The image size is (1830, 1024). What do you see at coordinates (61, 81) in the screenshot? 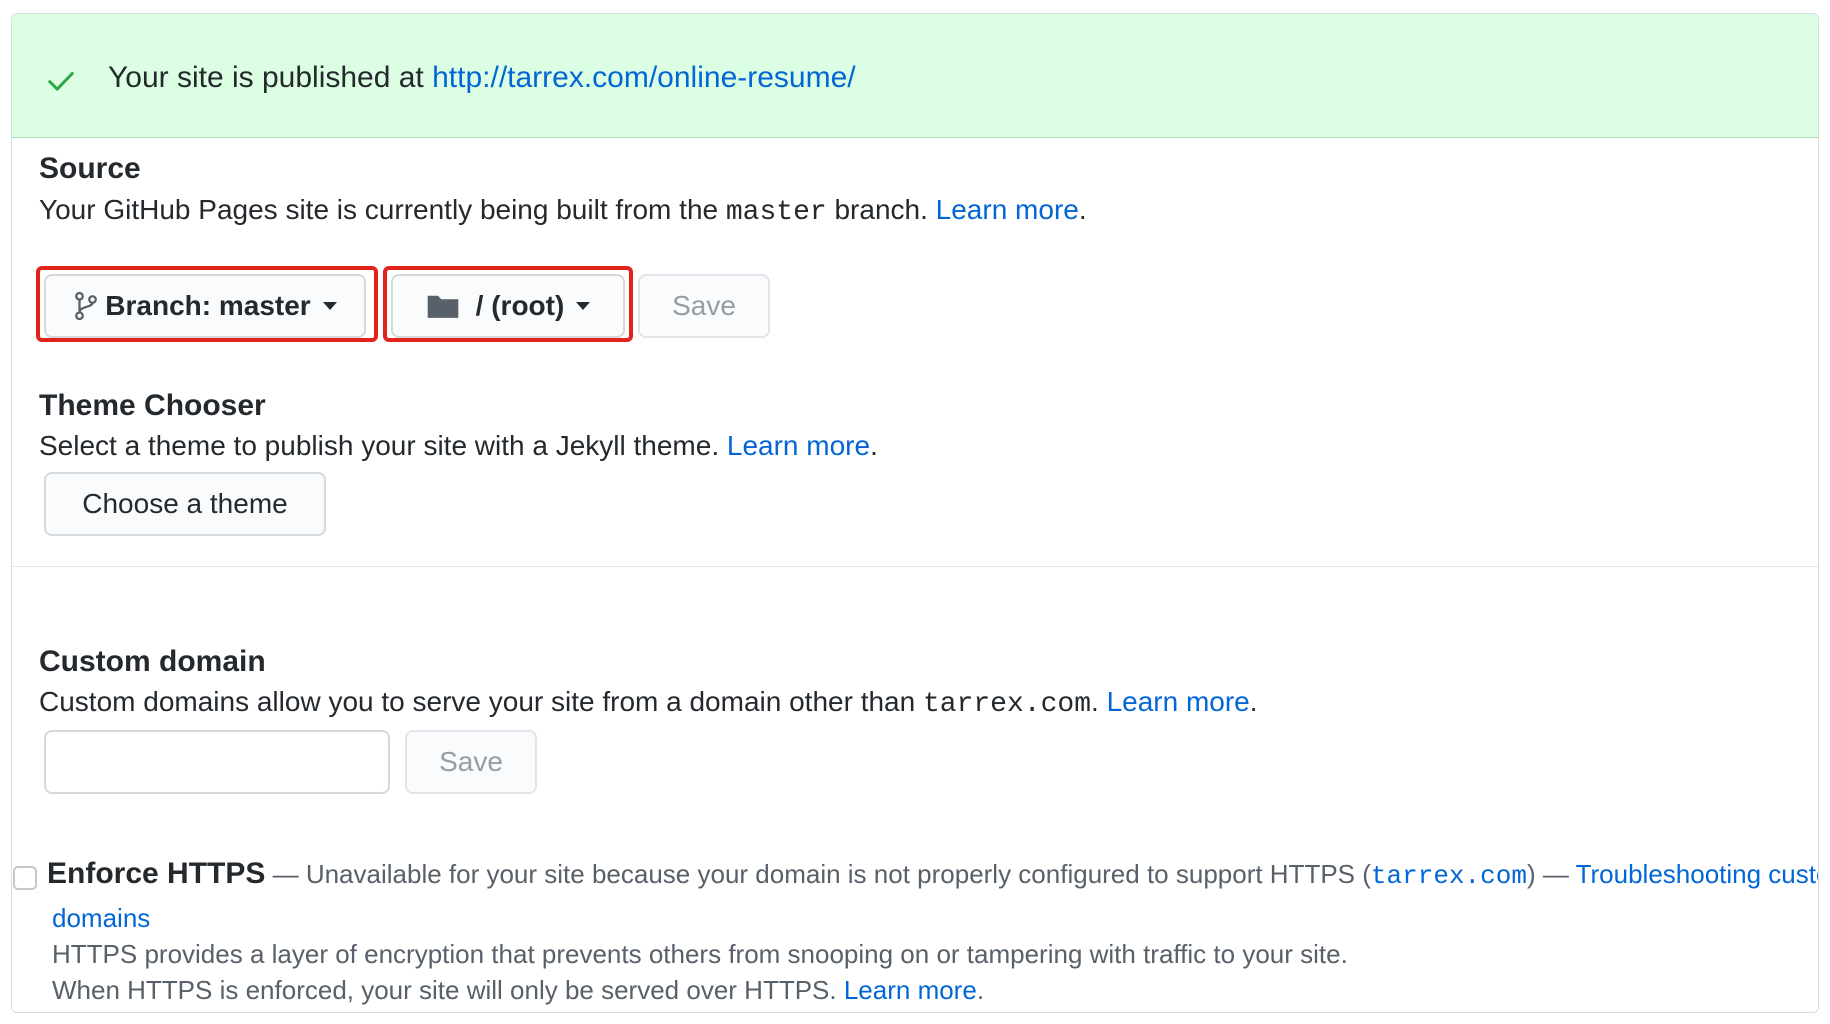
I see `check-icon` at bounding box center [61, 81].